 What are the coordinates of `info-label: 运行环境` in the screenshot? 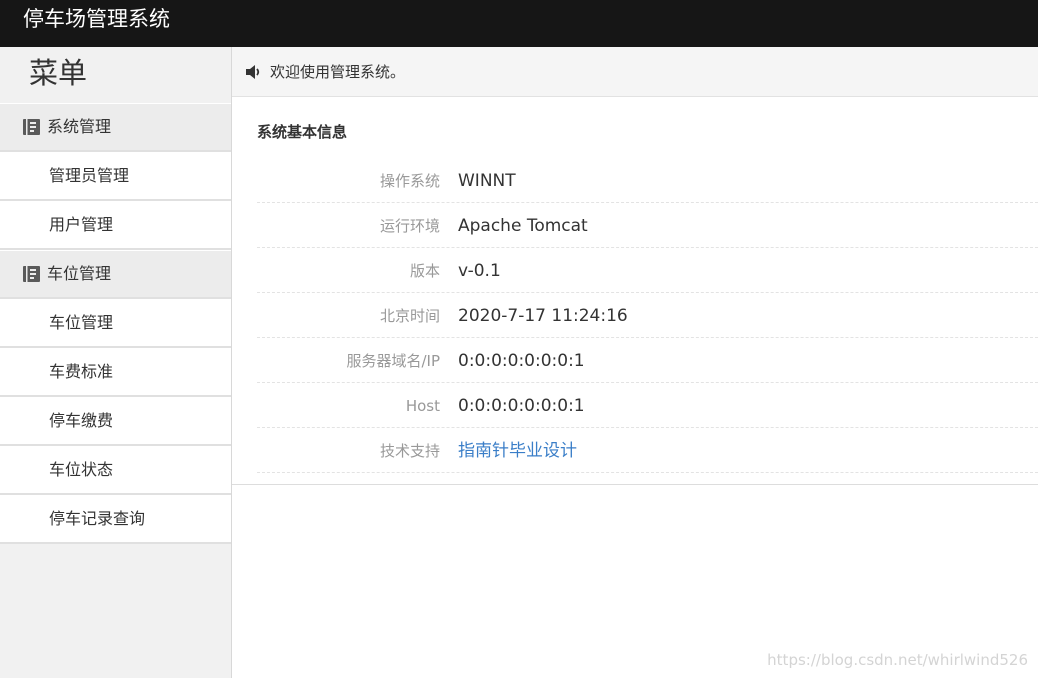 It's located at (409, 226).